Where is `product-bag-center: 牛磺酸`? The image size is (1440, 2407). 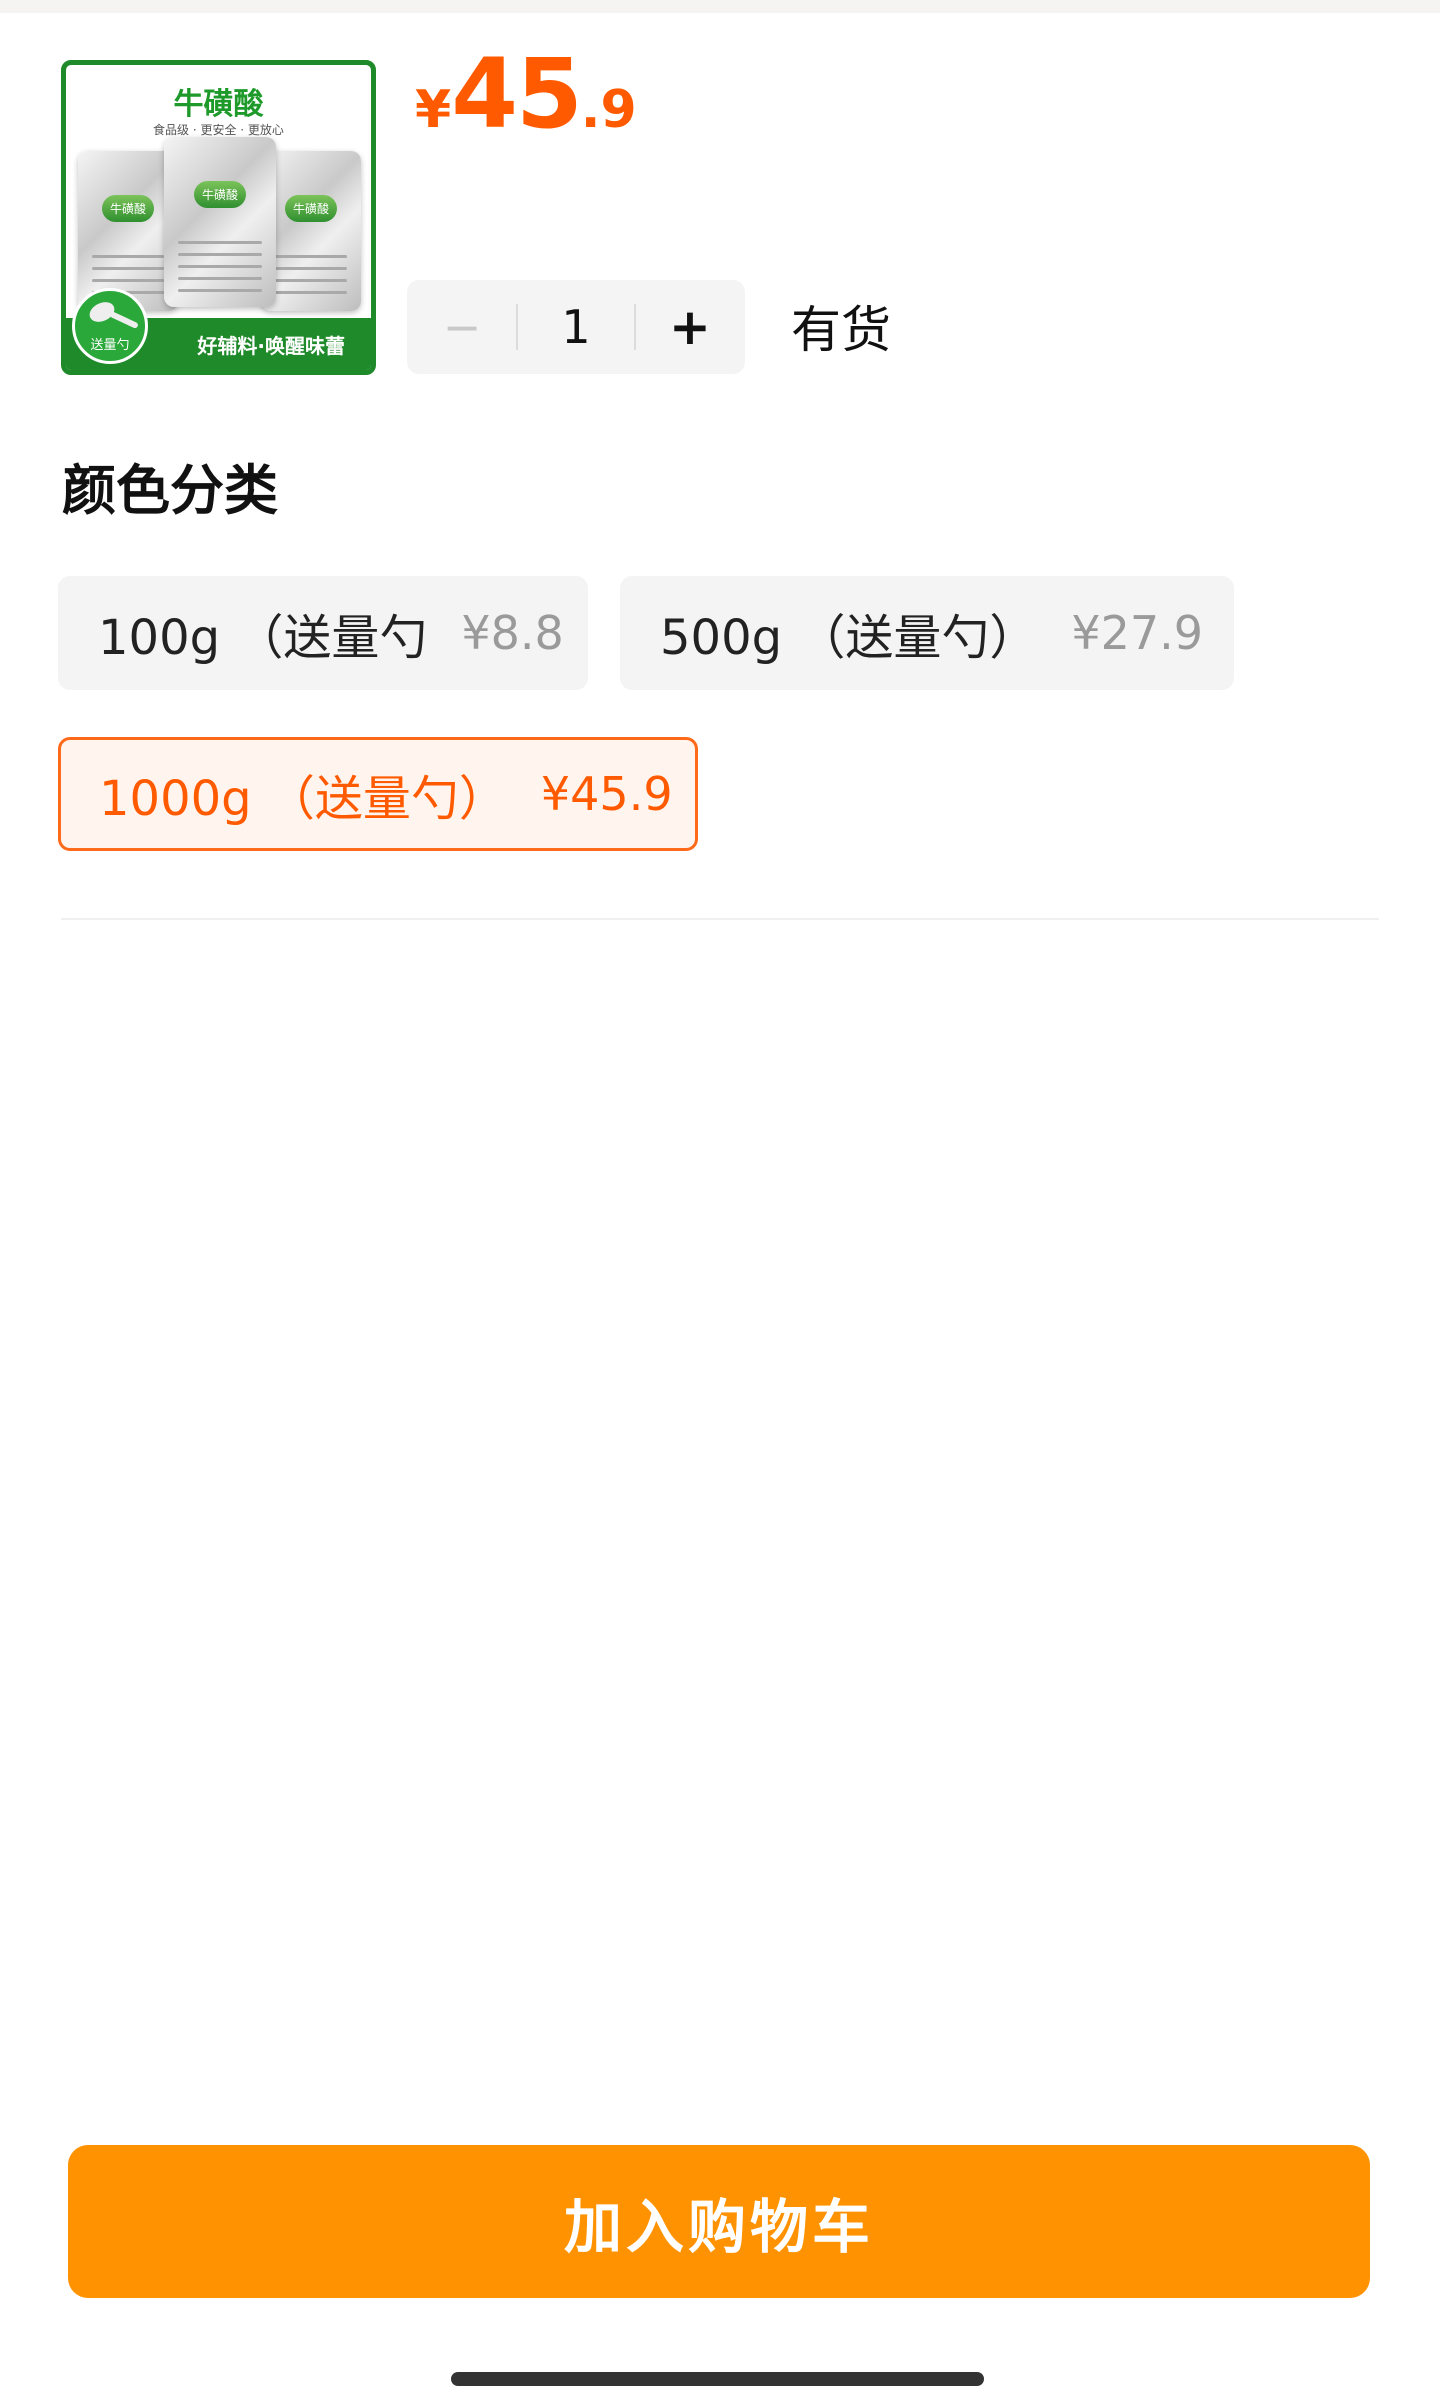 product-bag-center: 牛磺酸 is located at coordinates (220, 222).